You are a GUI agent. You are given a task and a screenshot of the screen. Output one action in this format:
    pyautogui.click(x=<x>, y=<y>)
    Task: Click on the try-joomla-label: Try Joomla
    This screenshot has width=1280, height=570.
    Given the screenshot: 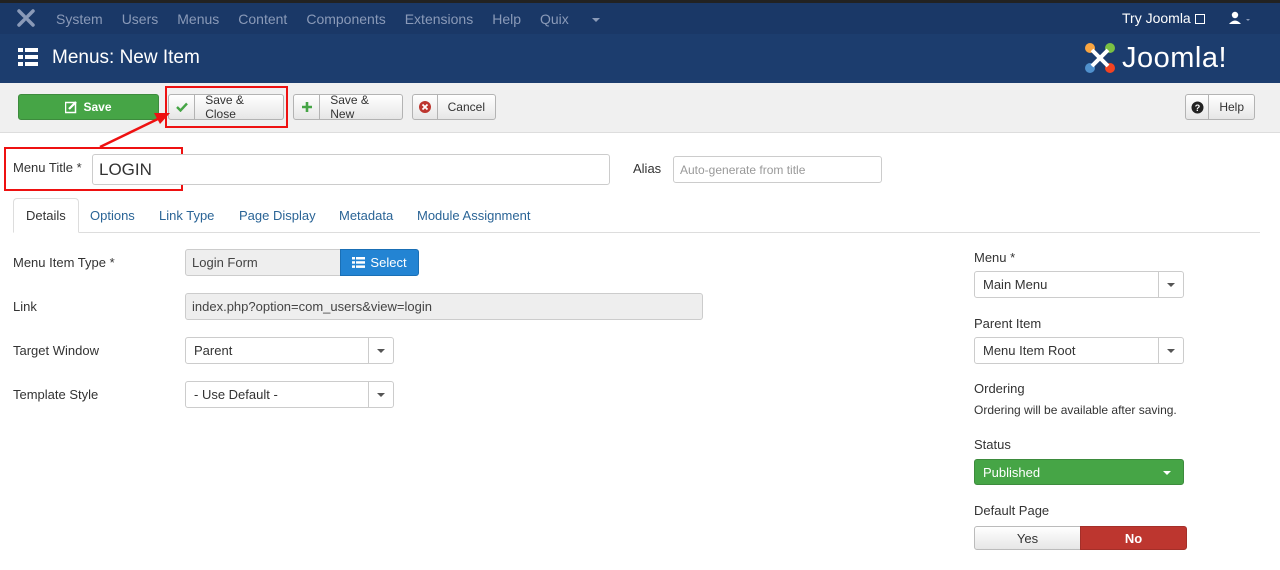 What is the action you would take?
    pyautogui.click(x=1156, y=18)
    